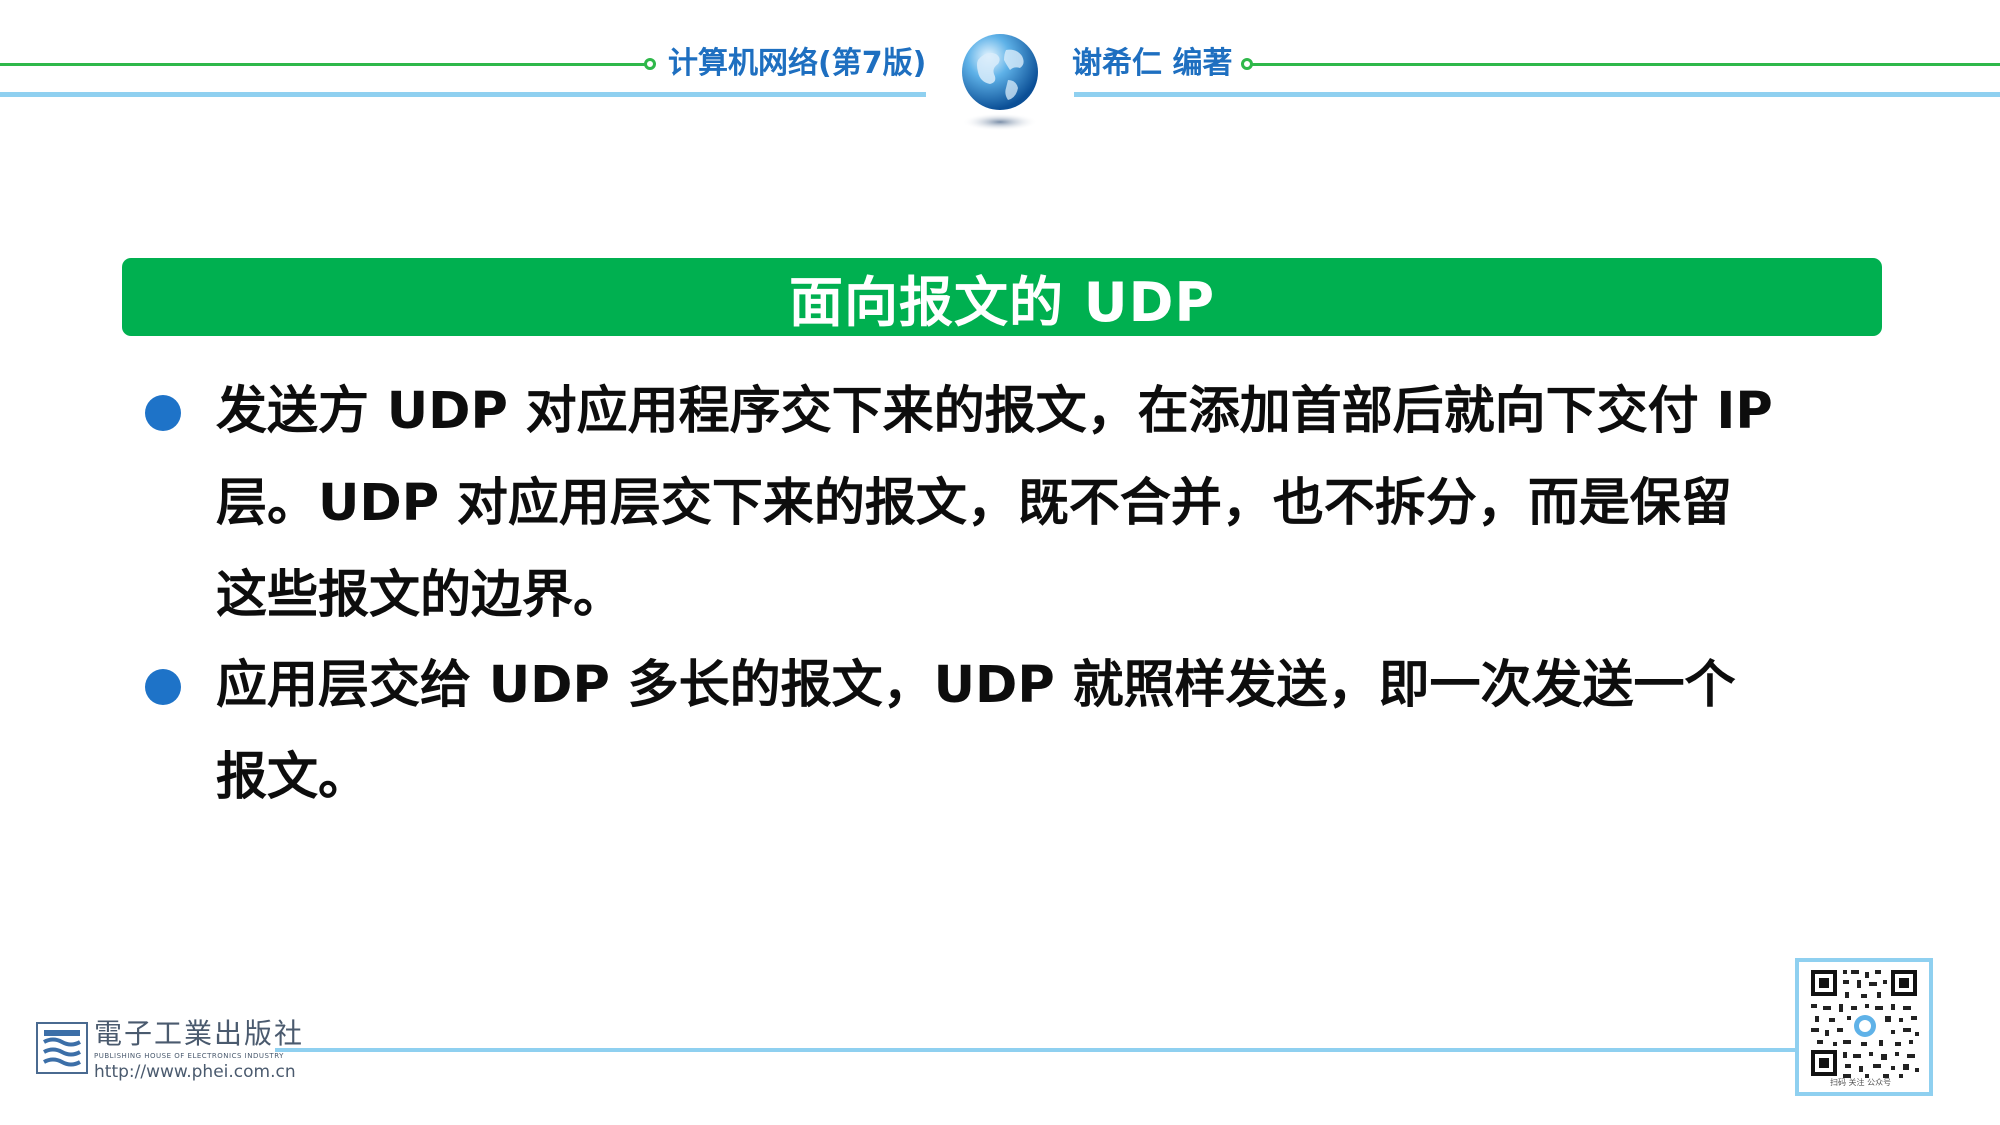  What do you see at coordinates (1537, 94) in the screenshot?
I see `header-blue-line-right` at bounding box center [1537, 94].